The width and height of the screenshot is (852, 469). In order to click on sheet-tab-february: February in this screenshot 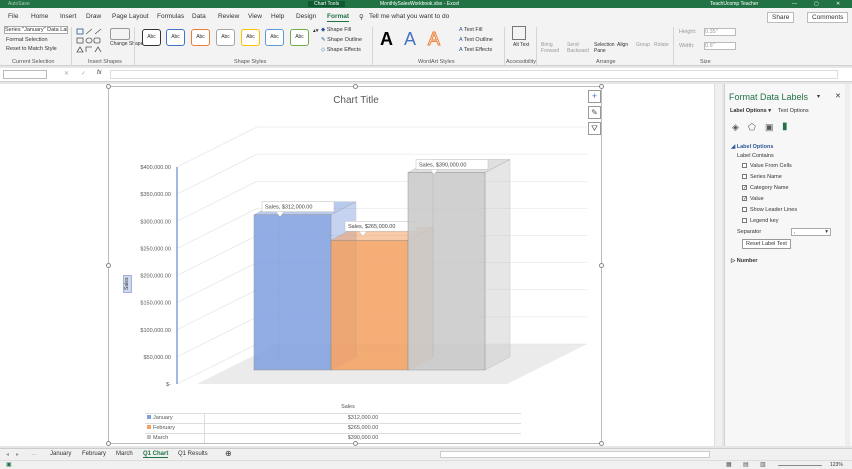, I will do `click(94, 454)`.